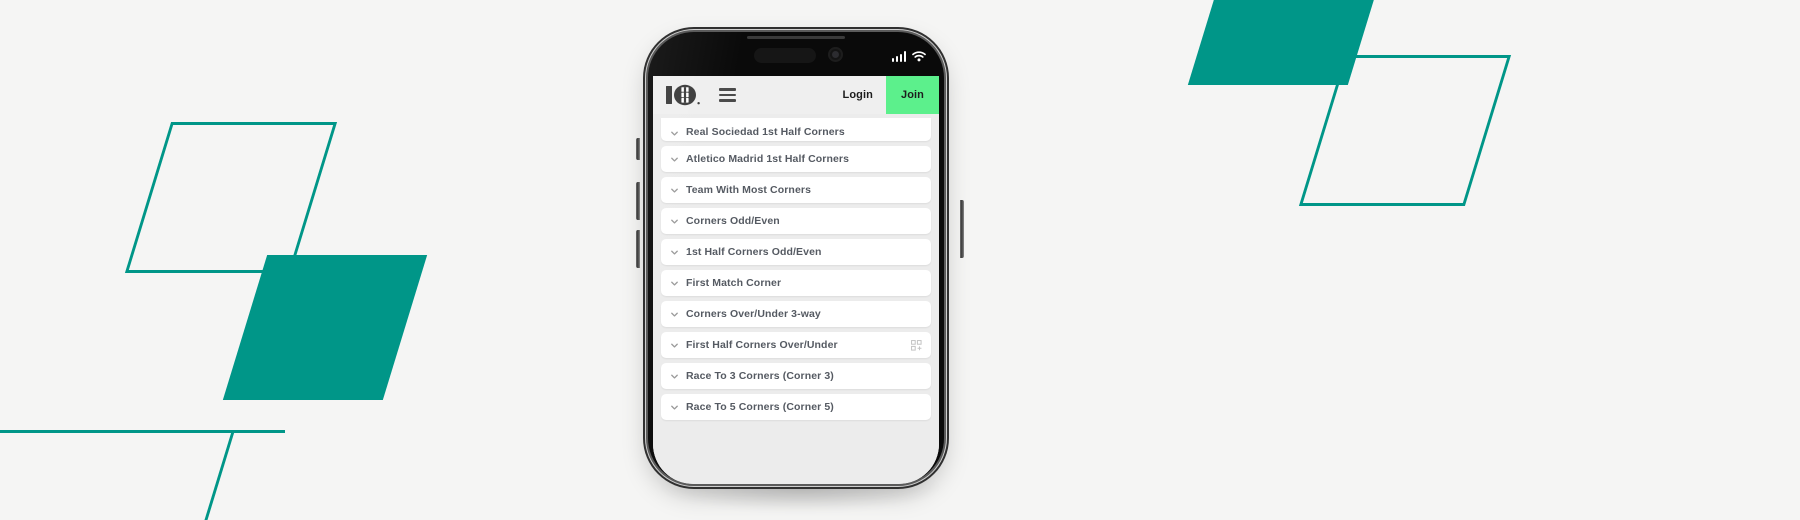  I want to click on market-row: Corners Over/Under 3-way, so click(796, 314).